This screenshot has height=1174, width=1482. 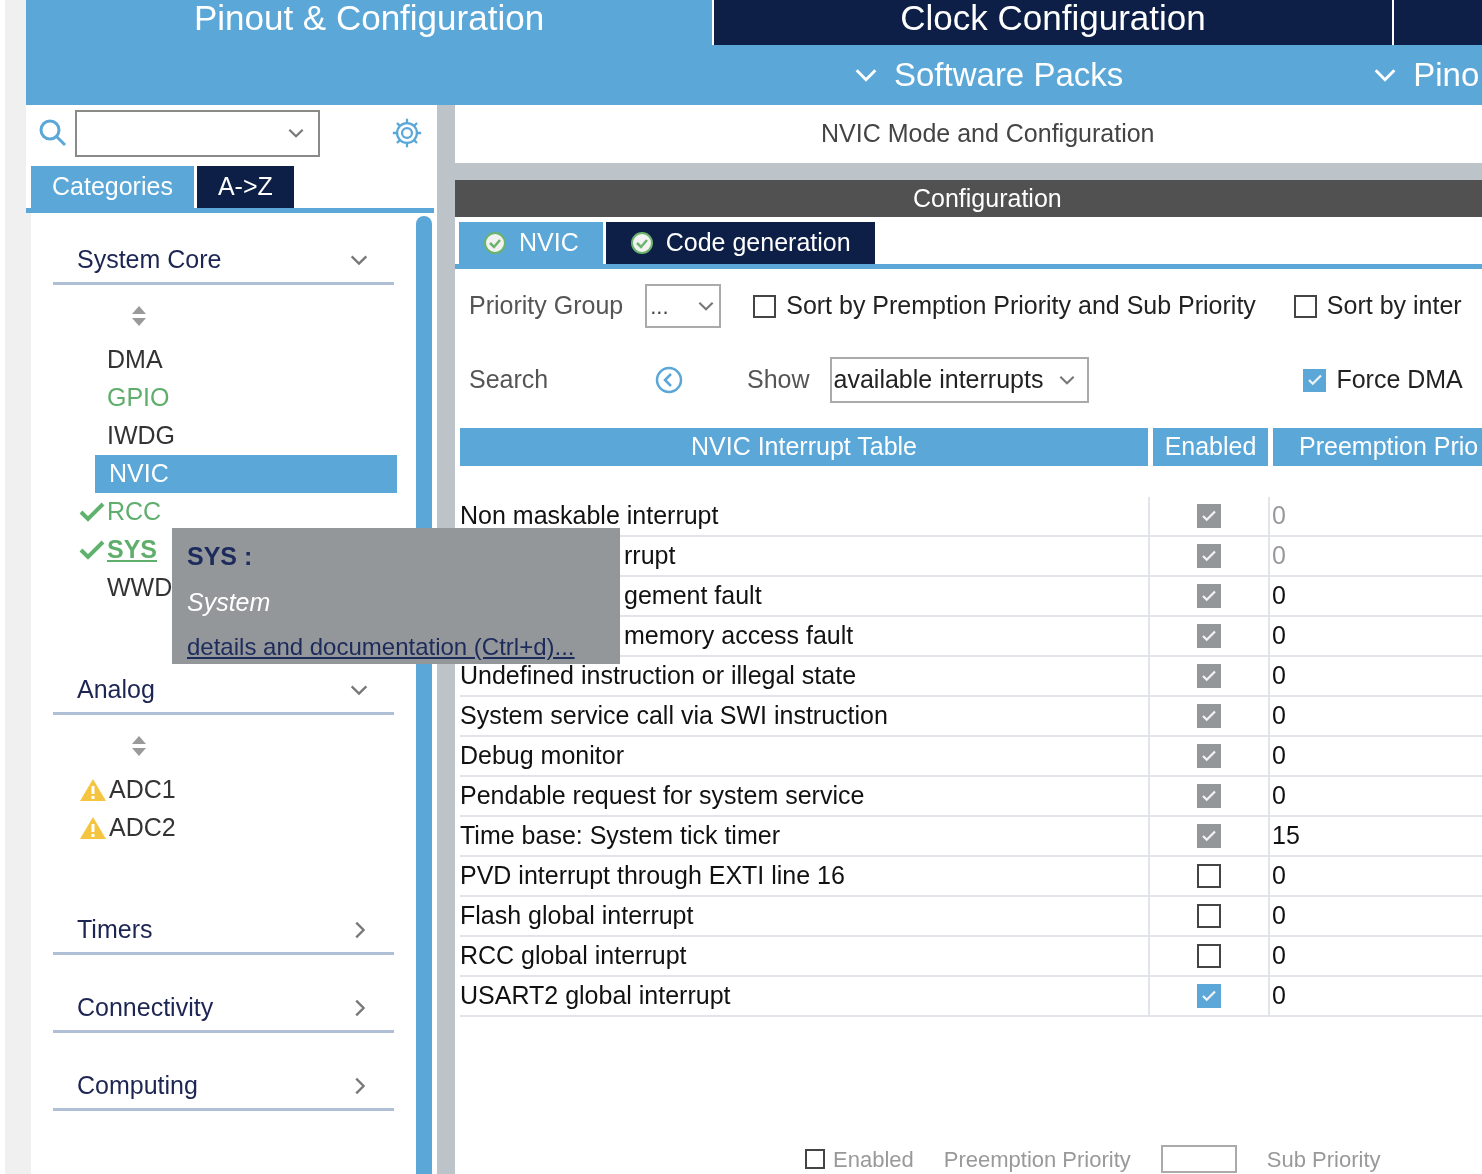 I want to click on field-label: Sub Priority, so click(x=1323, y=1159).